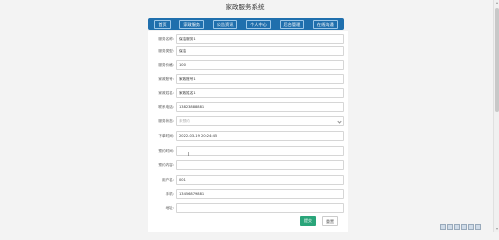 The height and width of the screenshot is (240, 499). What do you see at coordinates (496, 229) in the screenshot?
I see `scroll-down-icon` at bounding box center [496, 229].